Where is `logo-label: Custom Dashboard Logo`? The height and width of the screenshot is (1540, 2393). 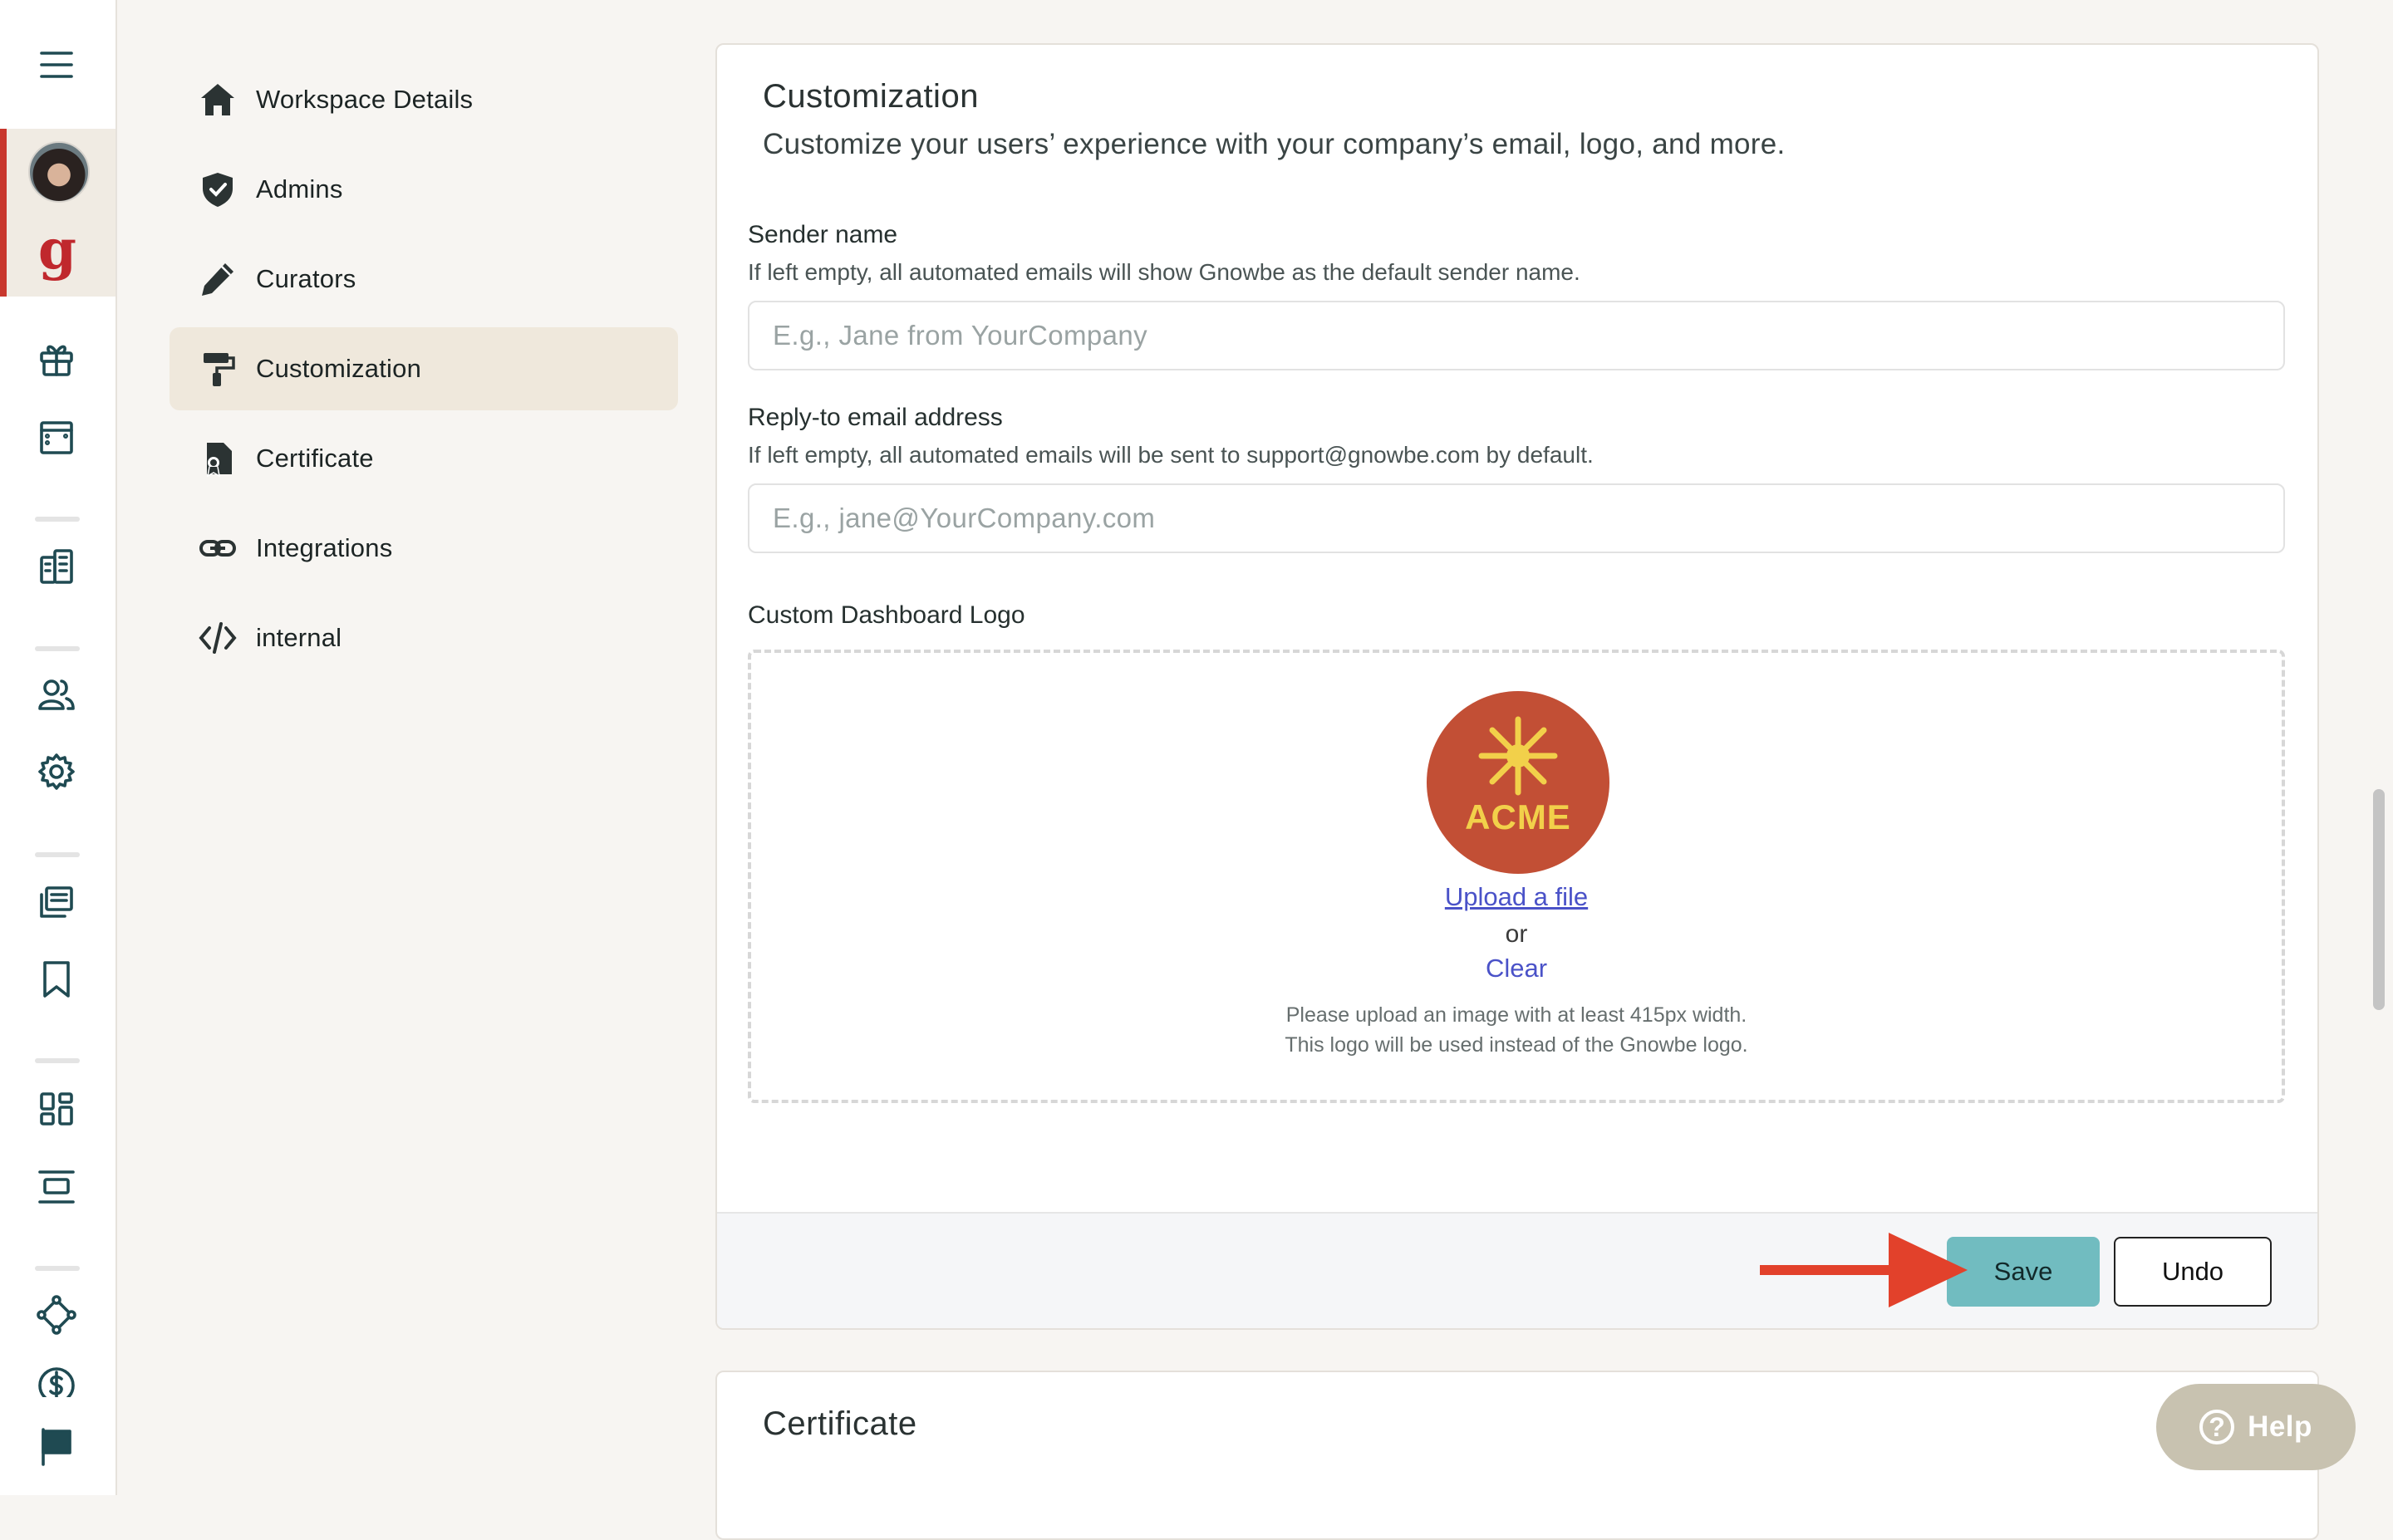
logo-label: Custom Dashboard Logo is located at coordinates (886, 615).